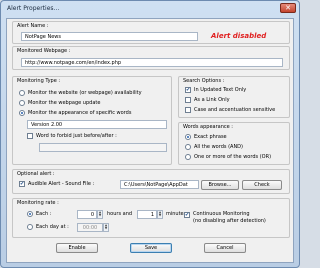 The height and width of the screenshot is (268, 320). Describe the element at coordinates (229, 221) in the screenshot. I see `continuous-monitoring-note: (no disabling after detection)` at that location.